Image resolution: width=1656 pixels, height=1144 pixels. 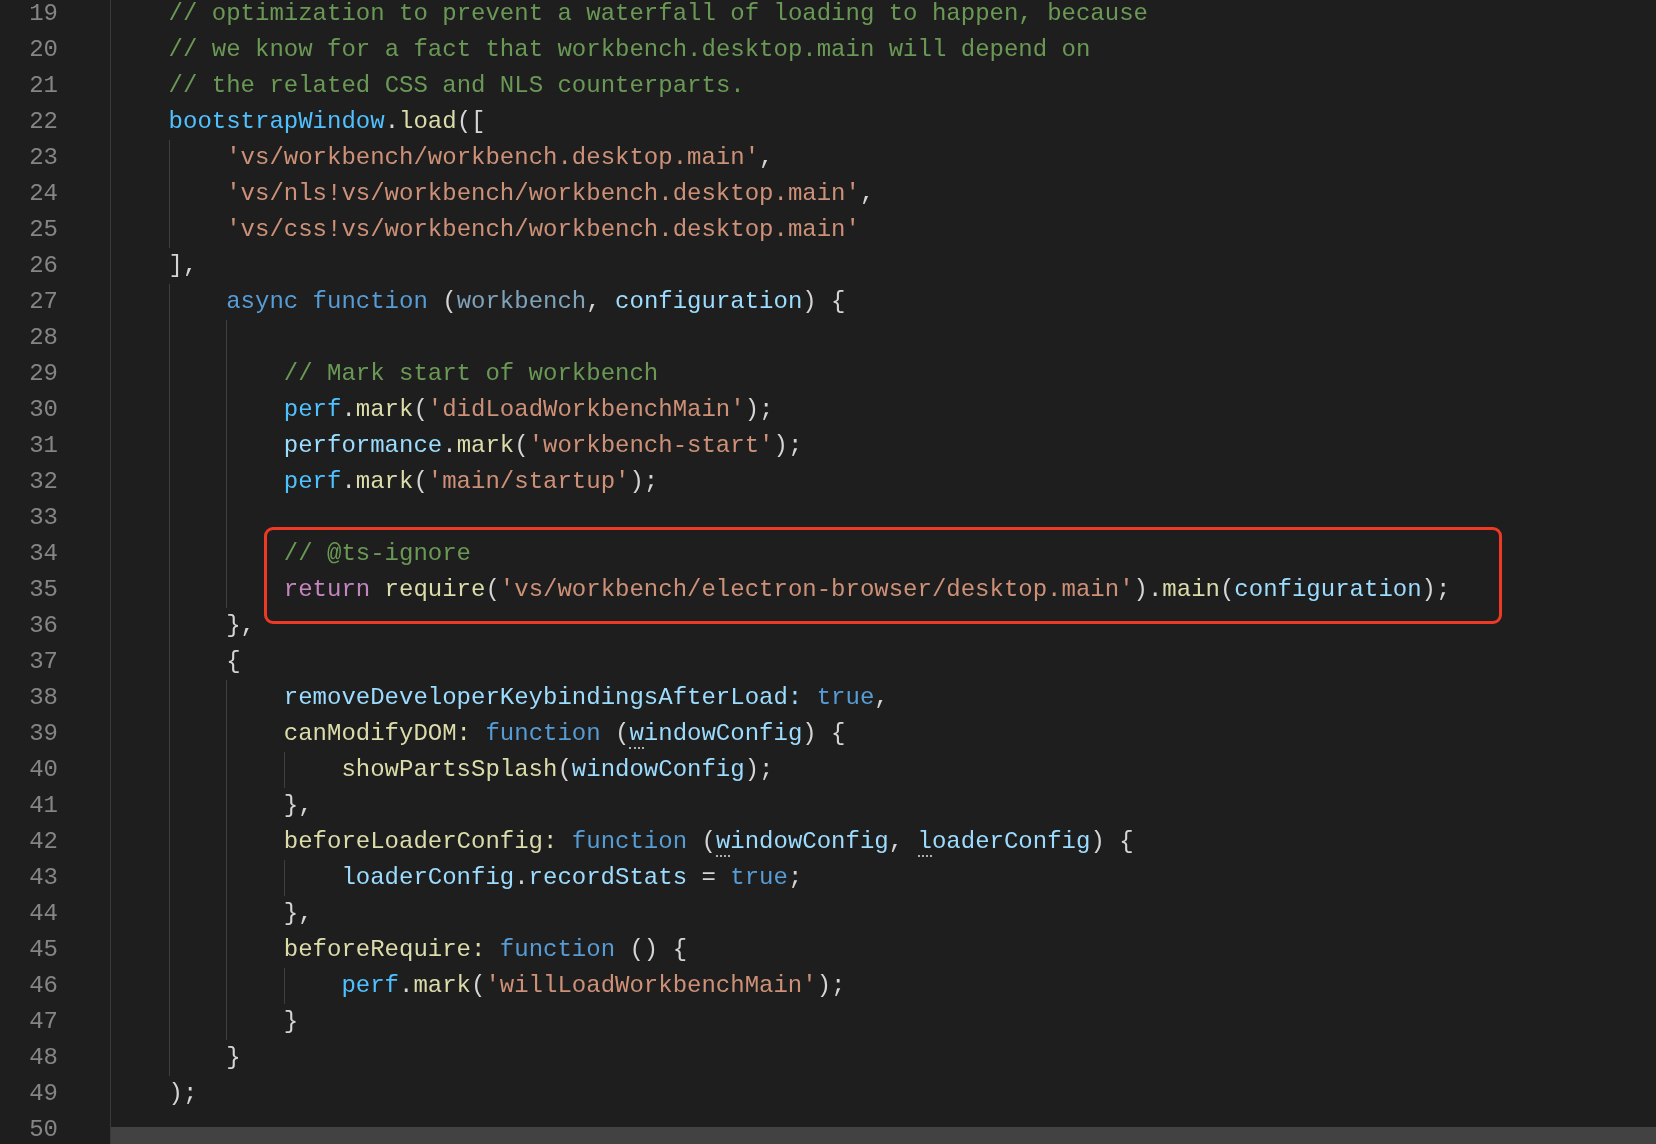 What do you see at coordinates (1191, 590) in the screenshot?
I see `code-token: main` at bounding box center [1191, 590].